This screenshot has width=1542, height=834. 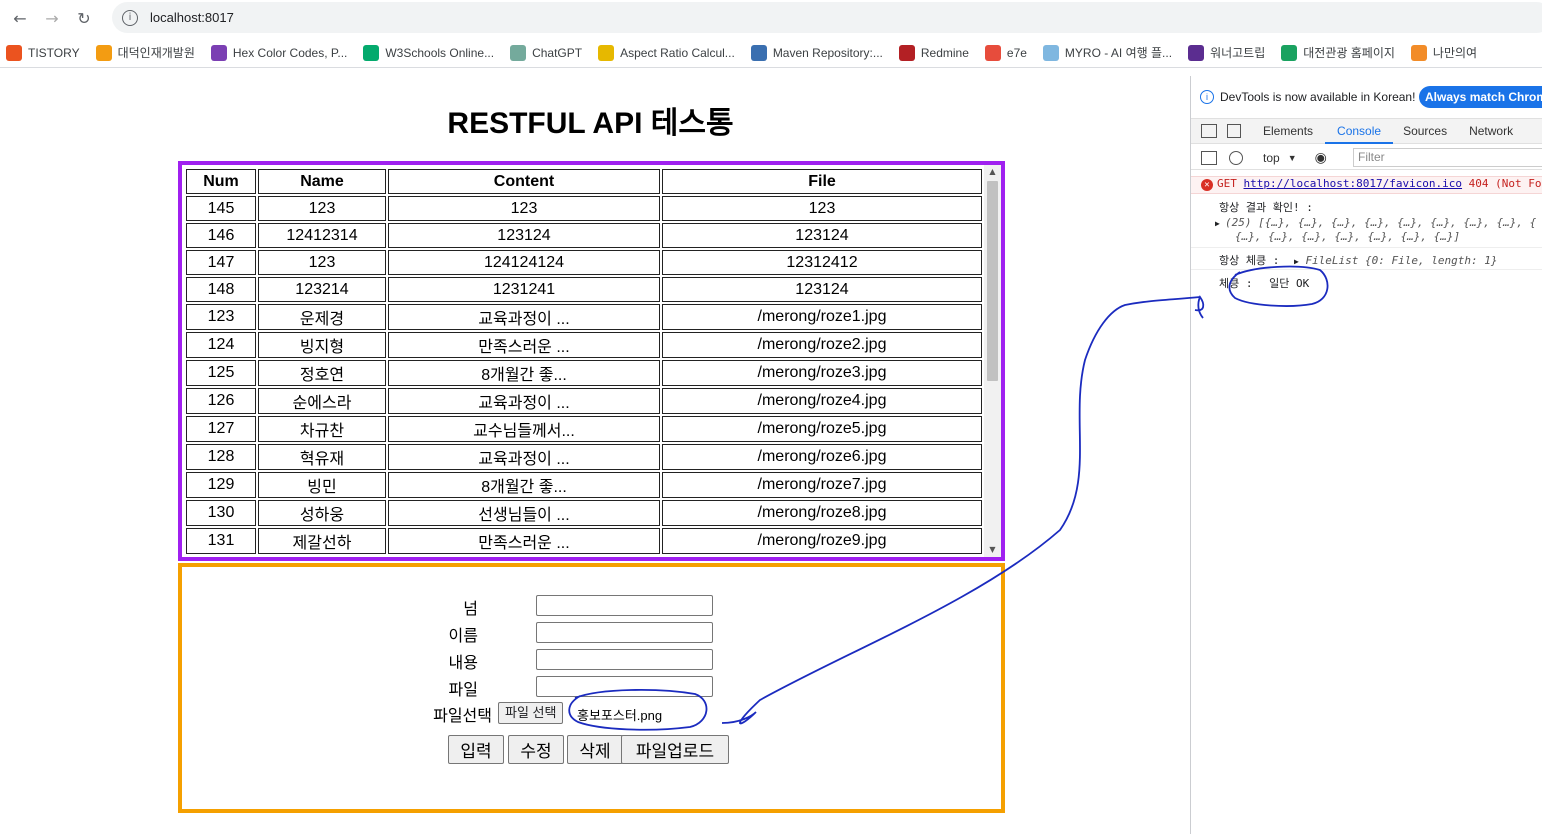 What do you see at coordinates (992, 550) in the screenshot?
I see `scroll-down-icon: ▼` at bounding box center [992, 550].